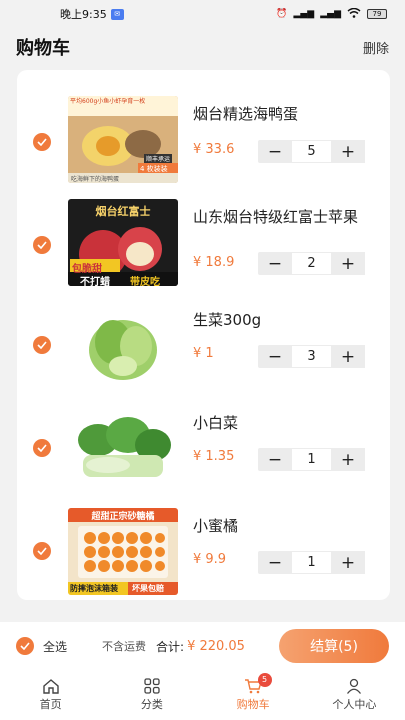 This screenshot has height=720, width=405. I want to click on quantity-value: 2, so click(311, 263).